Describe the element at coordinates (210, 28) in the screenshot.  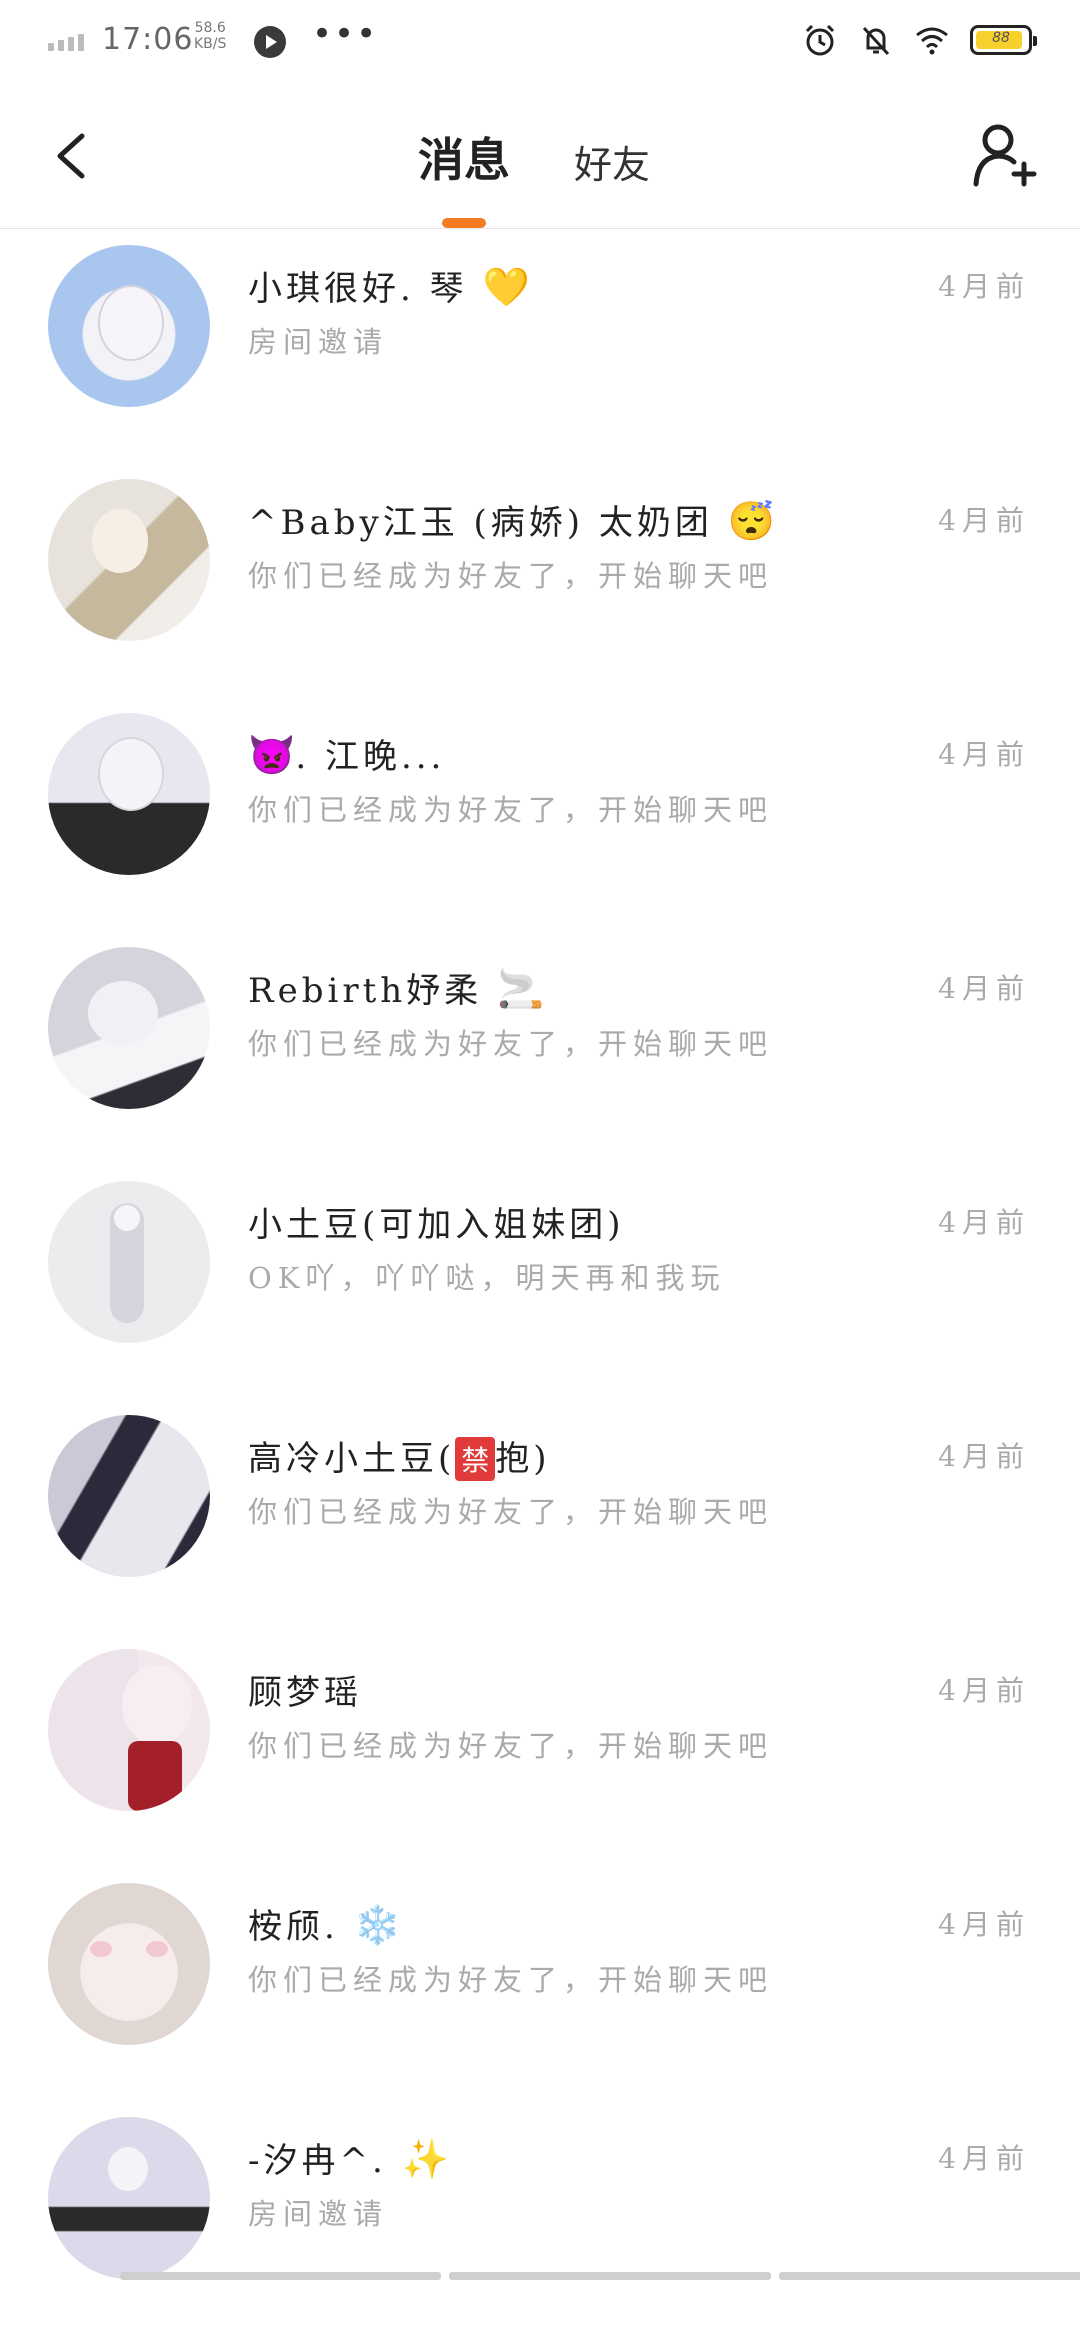
I see `network-speed-value: 58.6` at that location.